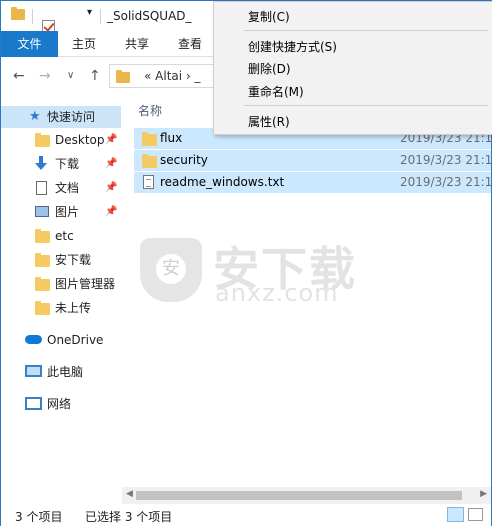 The image size is (492, 526). I want to click on context-menu: 复制(C) 创建快捷方式(S) 删除(D) 重命名(M) 属性(R), so click(352, 68).